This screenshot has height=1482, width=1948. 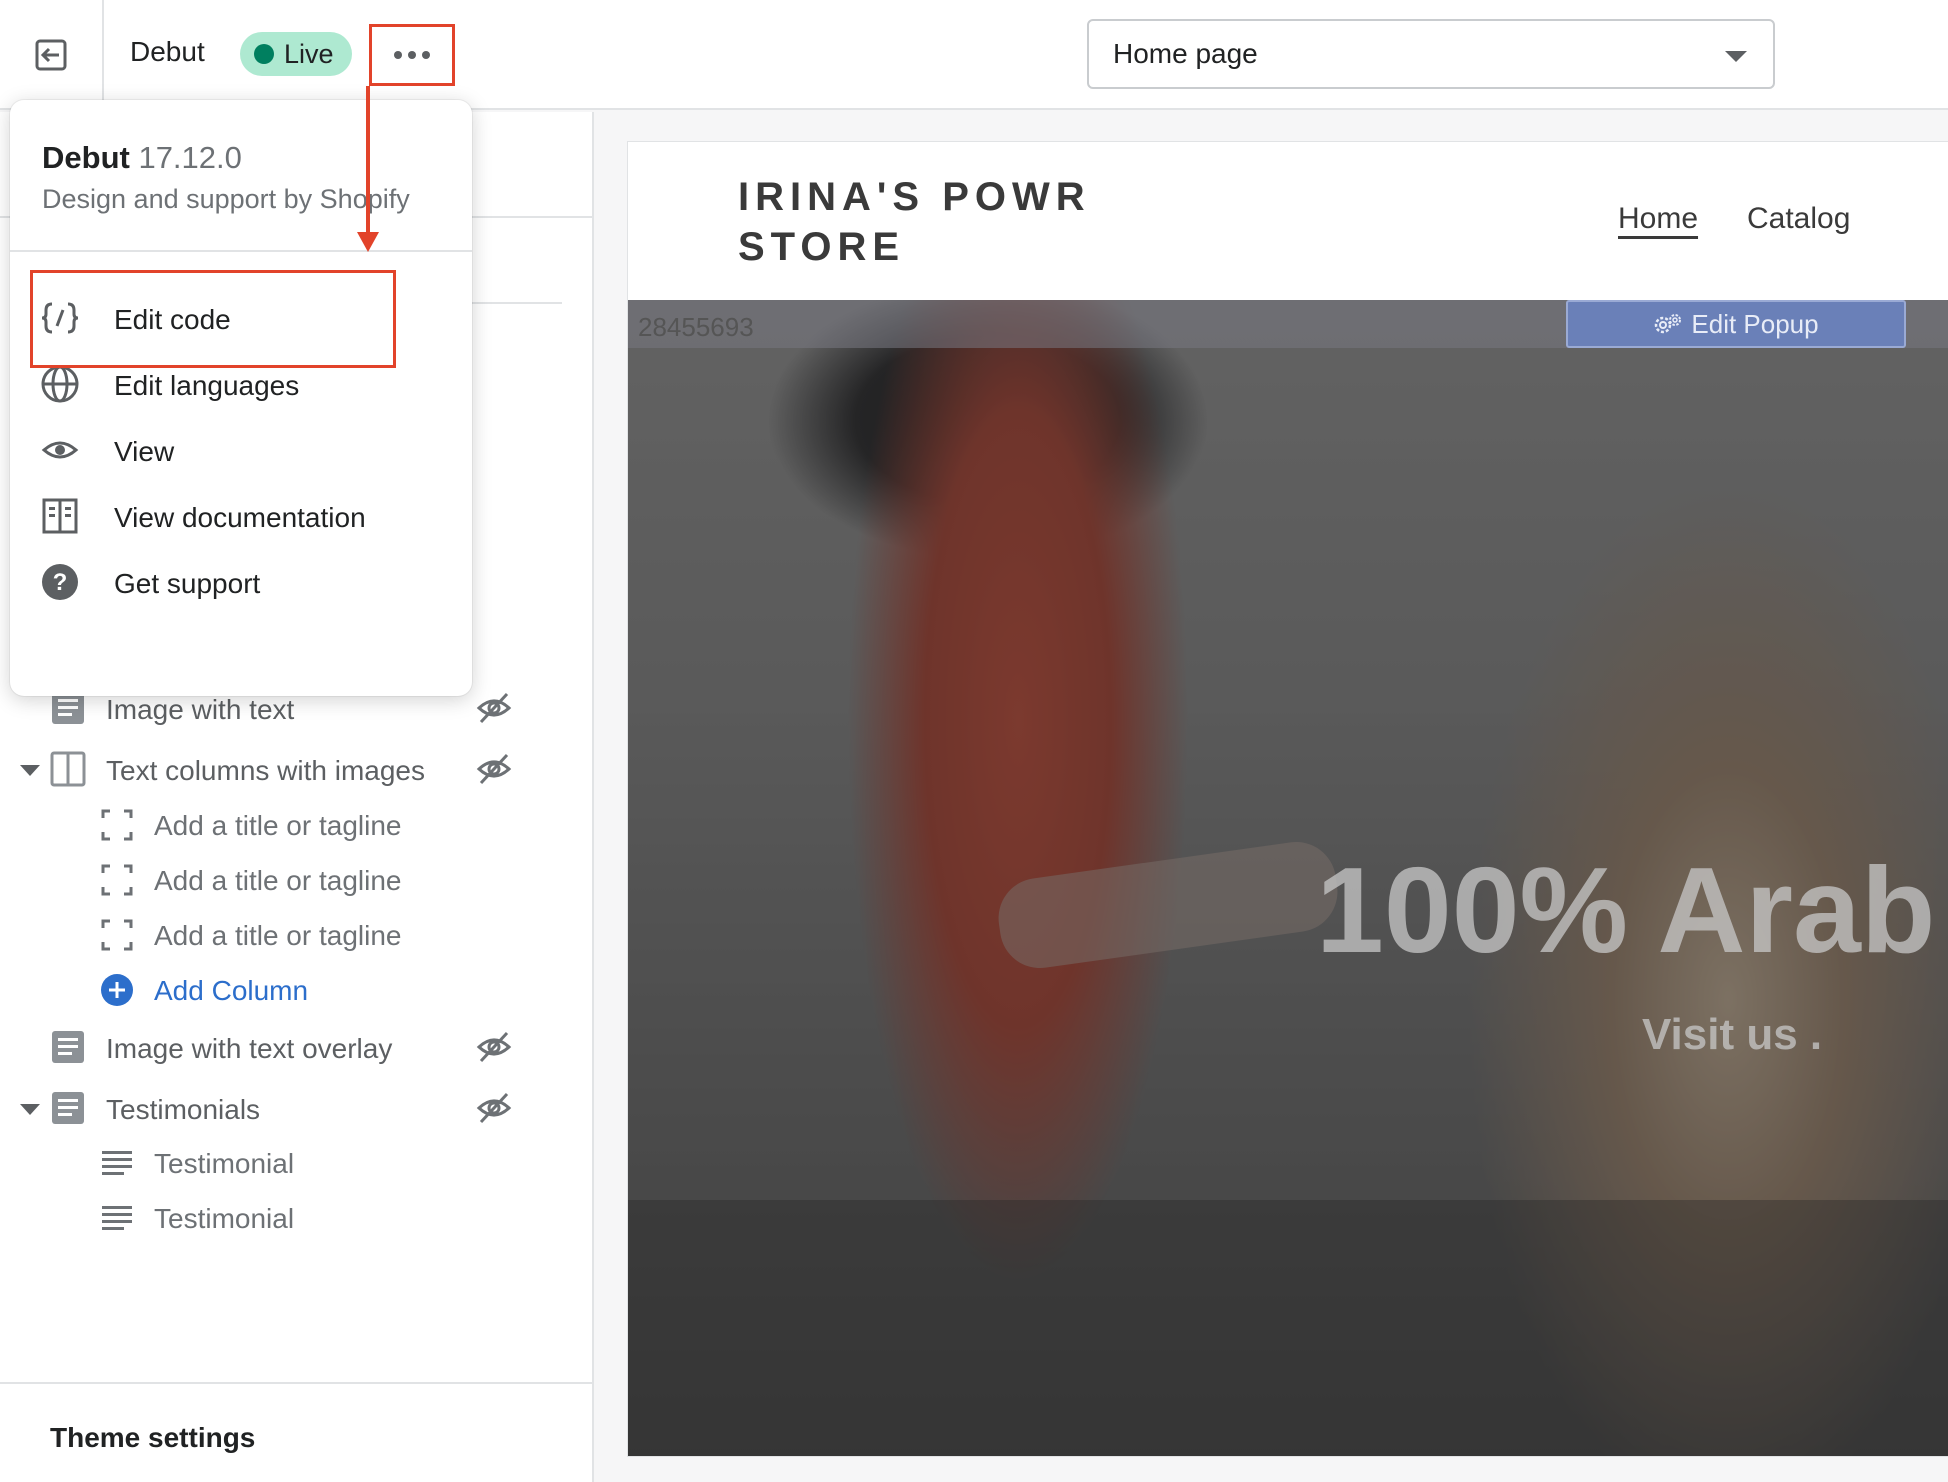 What do you see at coordinates (297, 1383) in the screenshot?
I see `divider` at bounding box center [297, 1383].